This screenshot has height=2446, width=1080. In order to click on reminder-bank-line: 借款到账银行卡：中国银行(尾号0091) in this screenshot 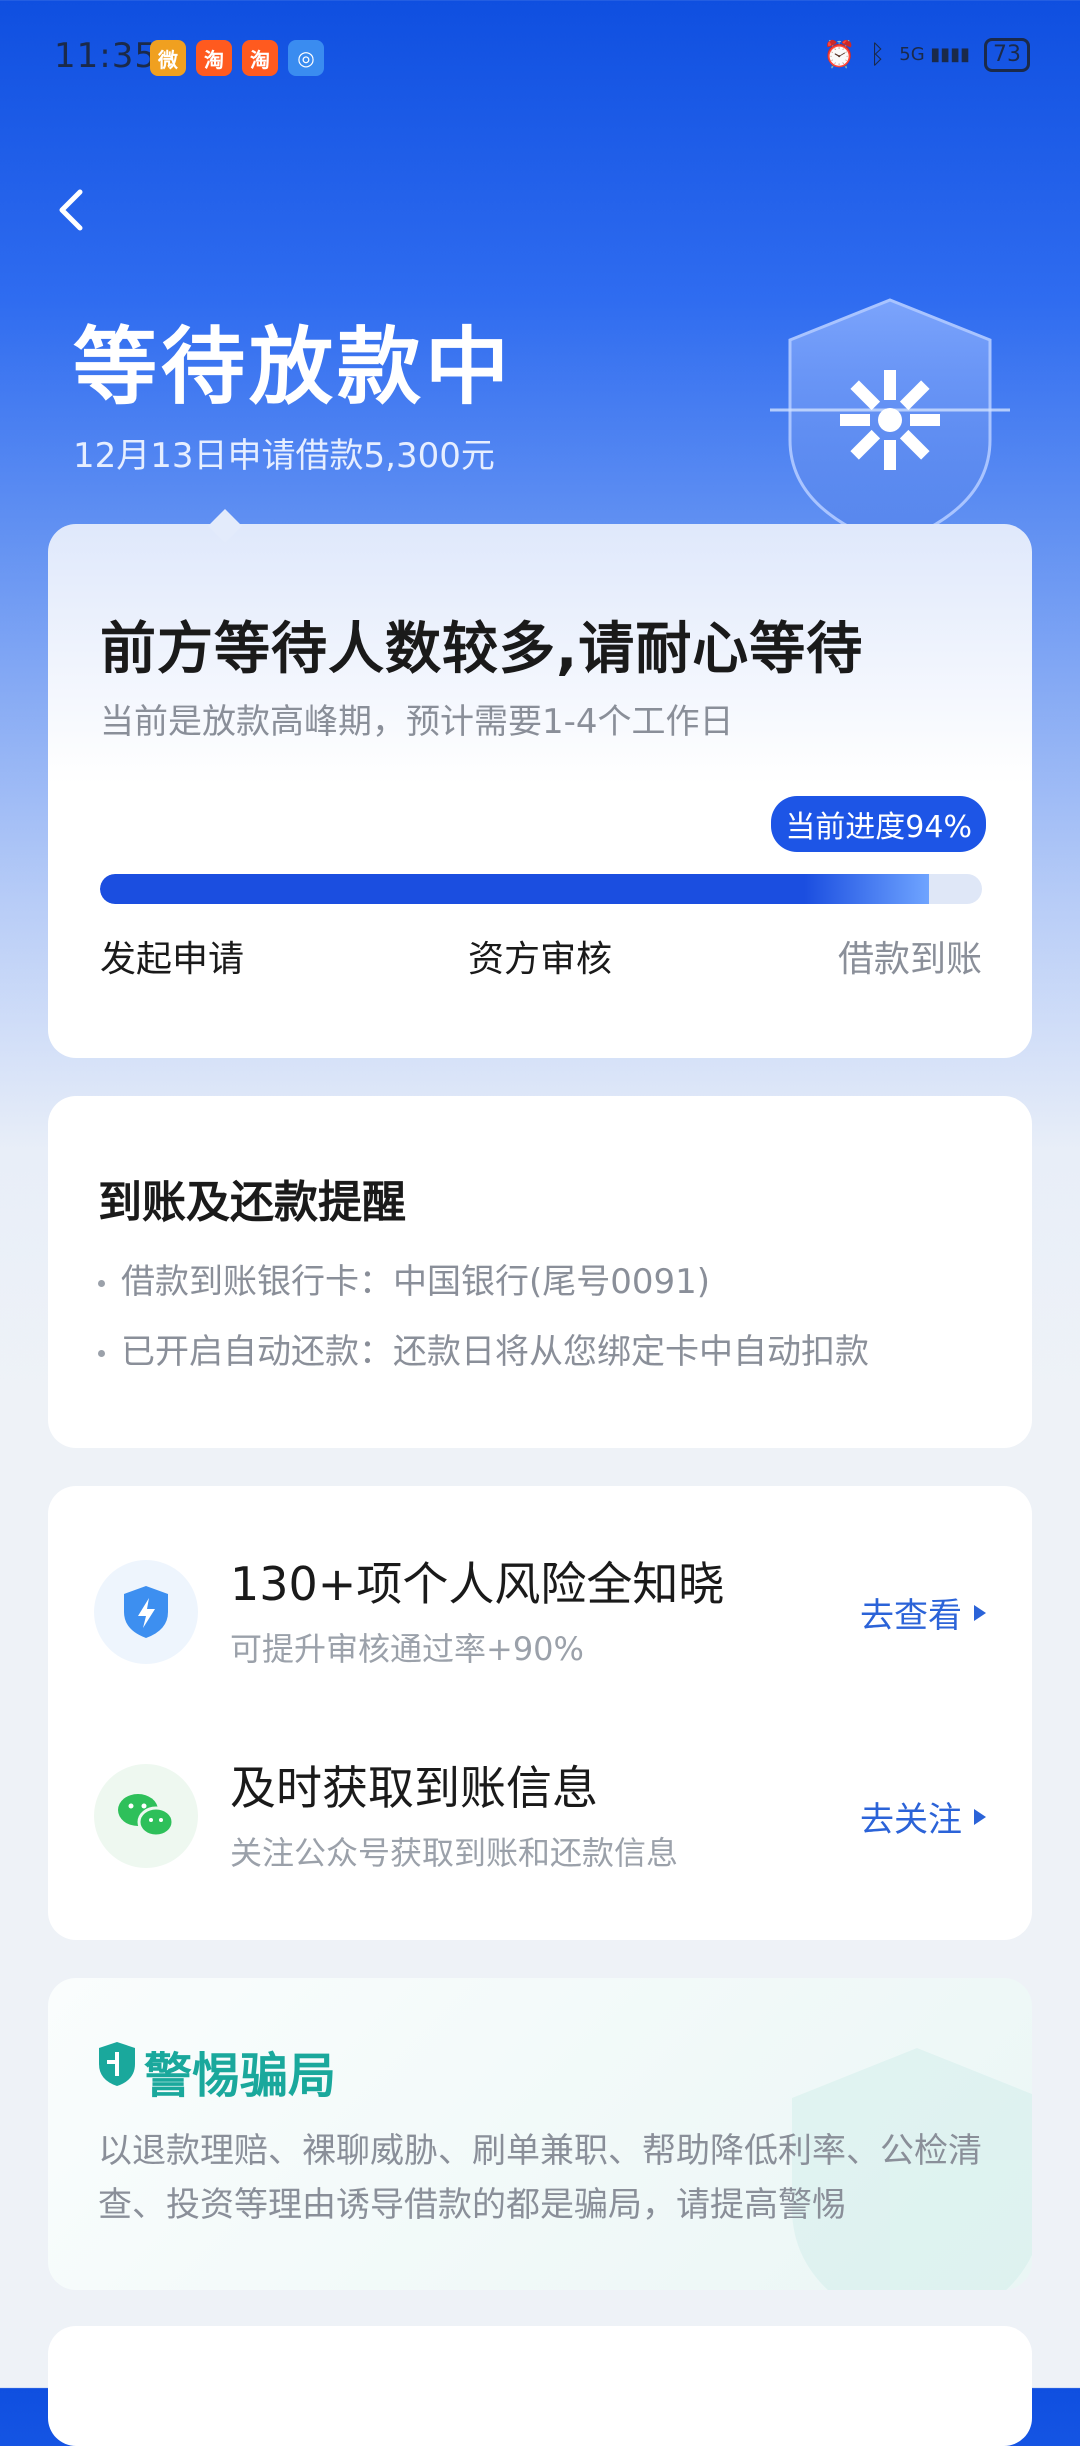, I will do `click(404, 1278)`.